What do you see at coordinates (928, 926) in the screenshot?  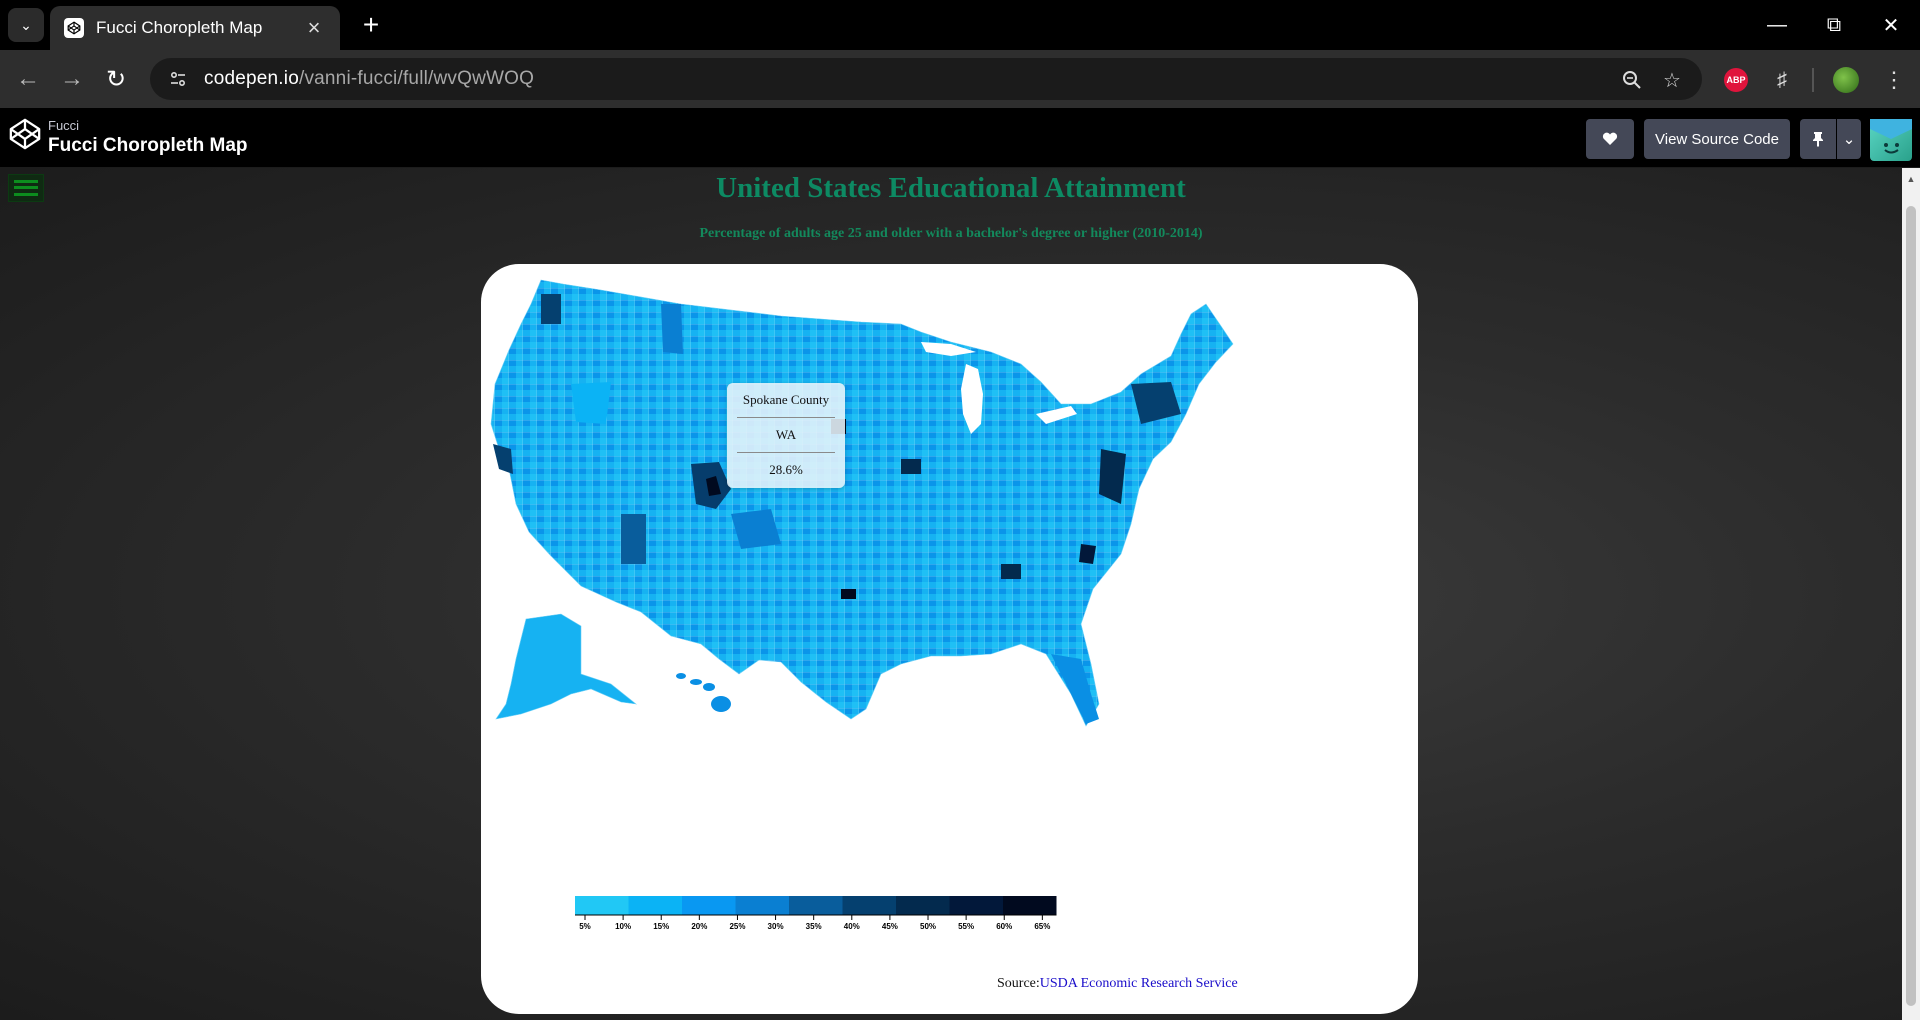 I see `legend-tick-label: 50%` at bounding box center [928, 926].